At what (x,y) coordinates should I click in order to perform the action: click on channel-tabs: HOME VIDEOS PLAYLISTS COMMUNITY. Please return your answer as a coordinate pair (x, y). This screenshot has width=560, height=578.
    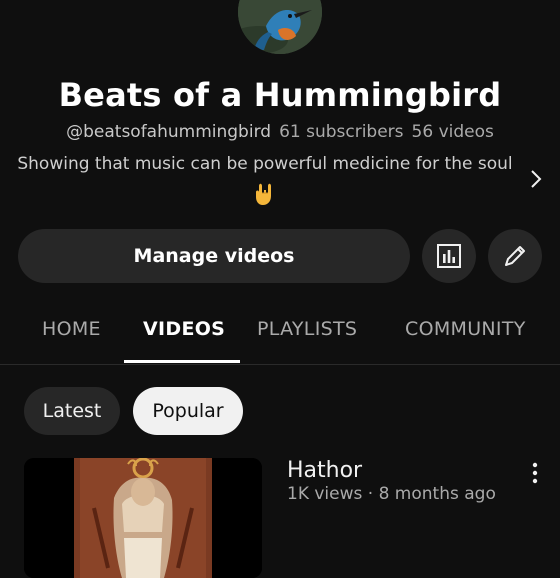
    Looking at the image, I should click on (280, 333).